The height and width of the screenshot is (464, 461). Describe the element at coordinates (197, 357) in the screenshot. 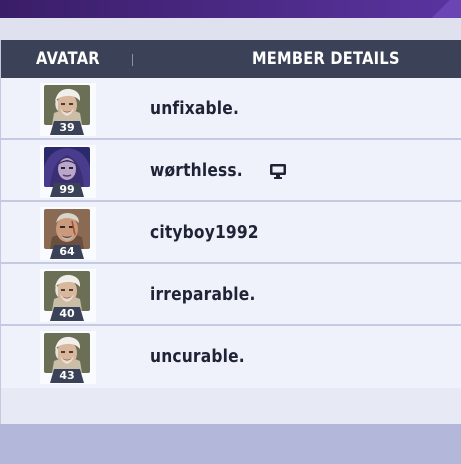

I see `member-name: uncurable.` at that location.